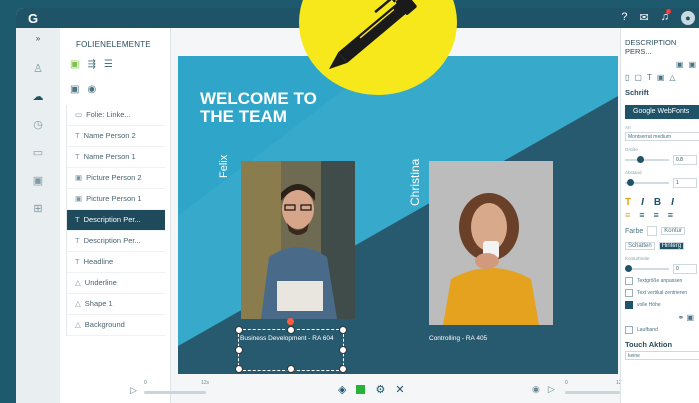 The image size is (699, 403). Describe the element at coordinates (638, 77) in the screenshot. I see `box-icon: ▢` at that location.